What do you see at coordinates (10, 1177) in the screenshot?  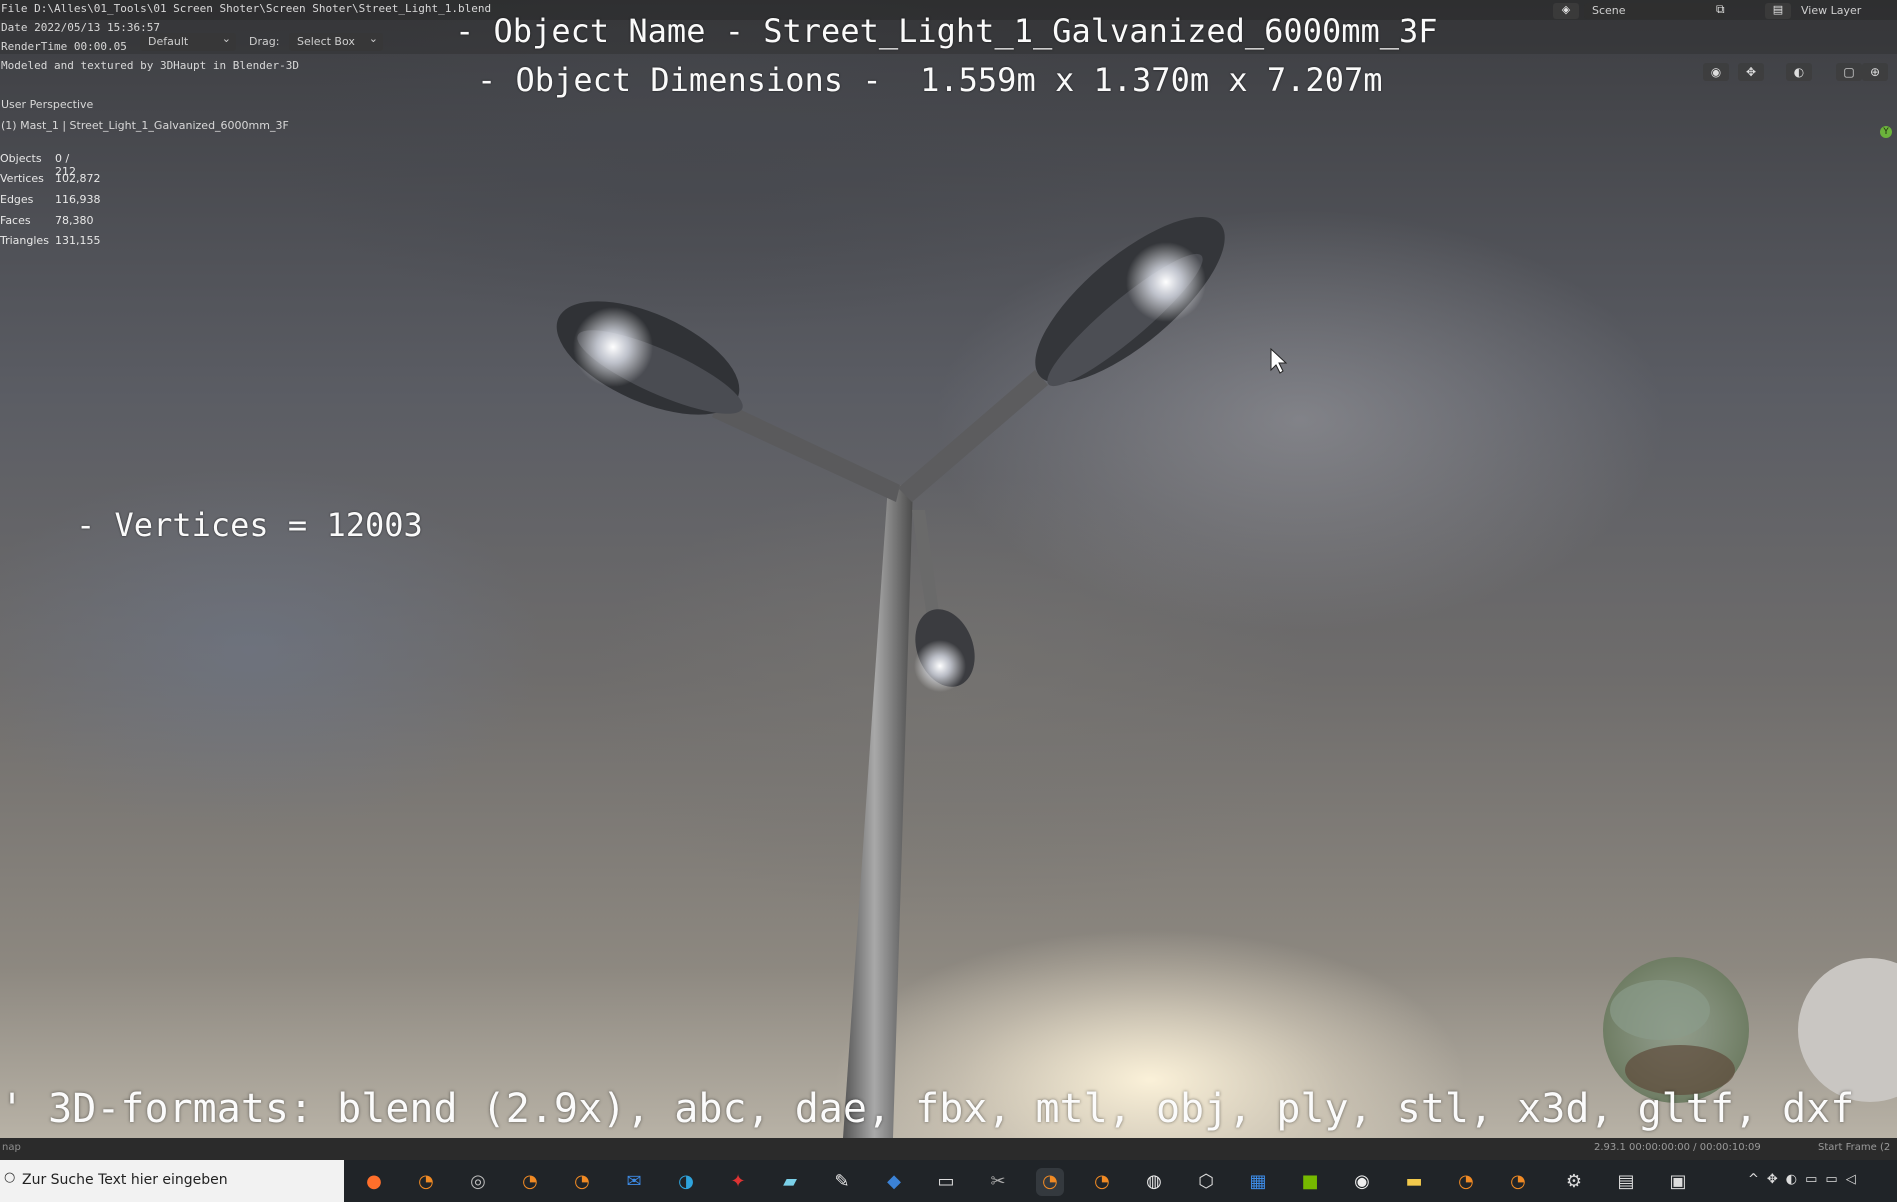 I see `search-icon: ○` at bounding box center [10, 1177].